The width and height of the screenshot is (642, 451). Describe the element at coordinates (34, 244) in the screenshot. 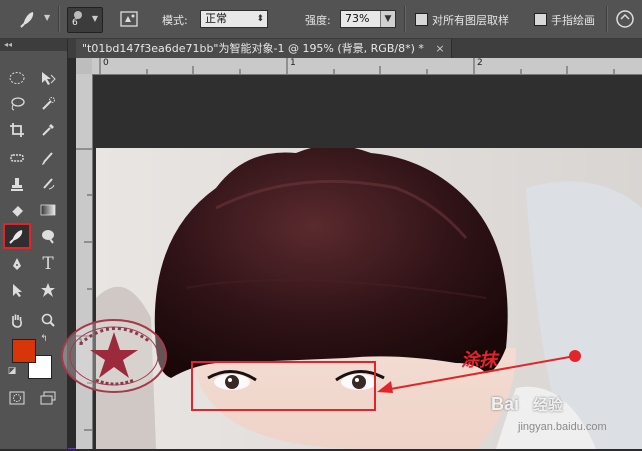

I see `tools-panel: ◂◂ T ◪ ↰` at that location.